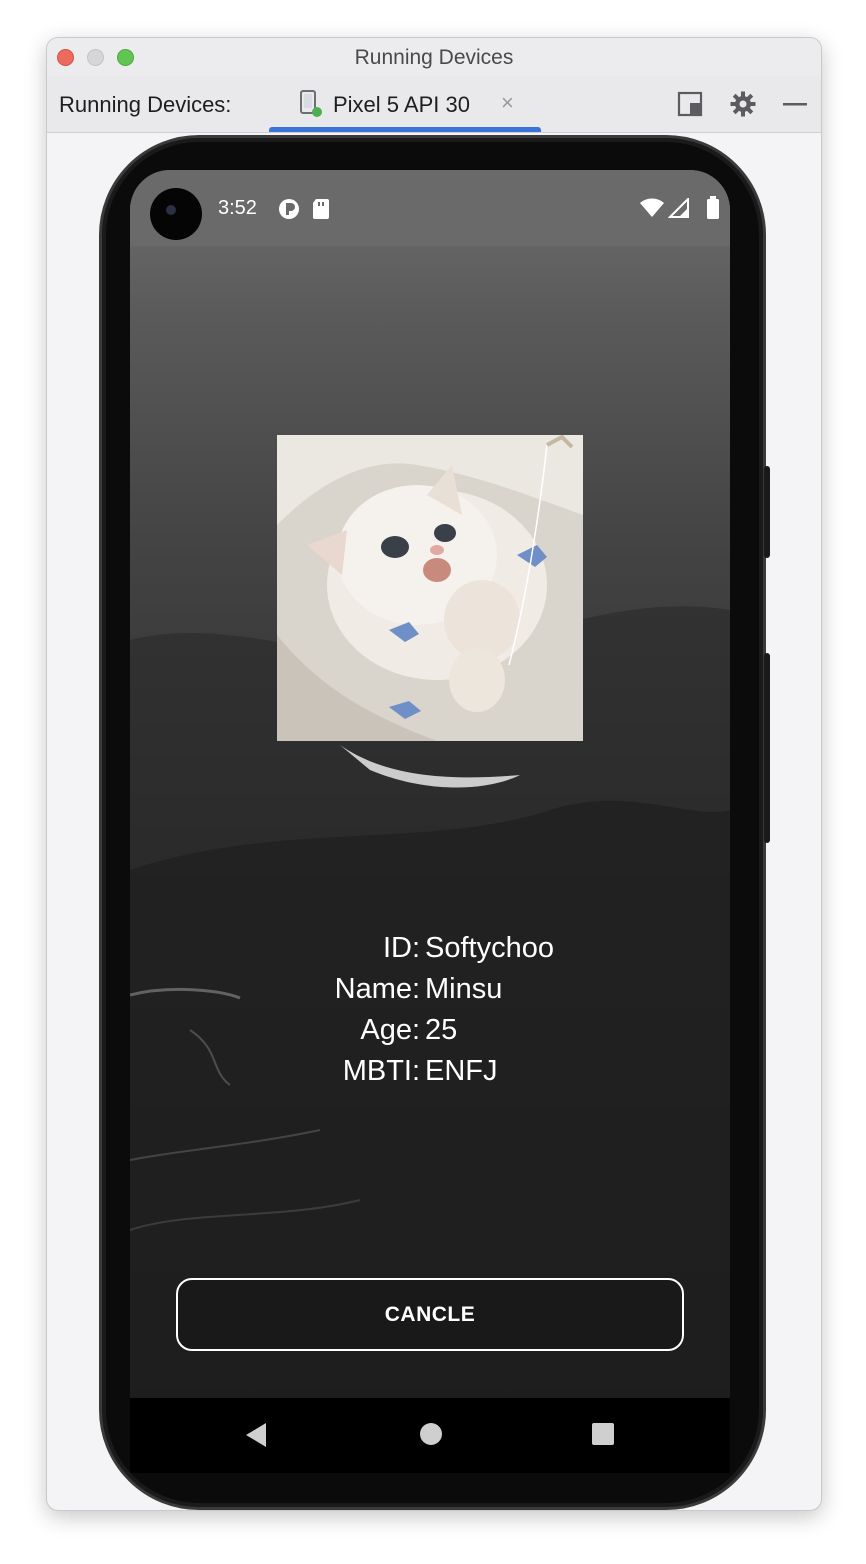  What do you see at coordinates (795, 104) in the screenshot?
I see `minimize-panel-icon` at bounding box center [795, 104].